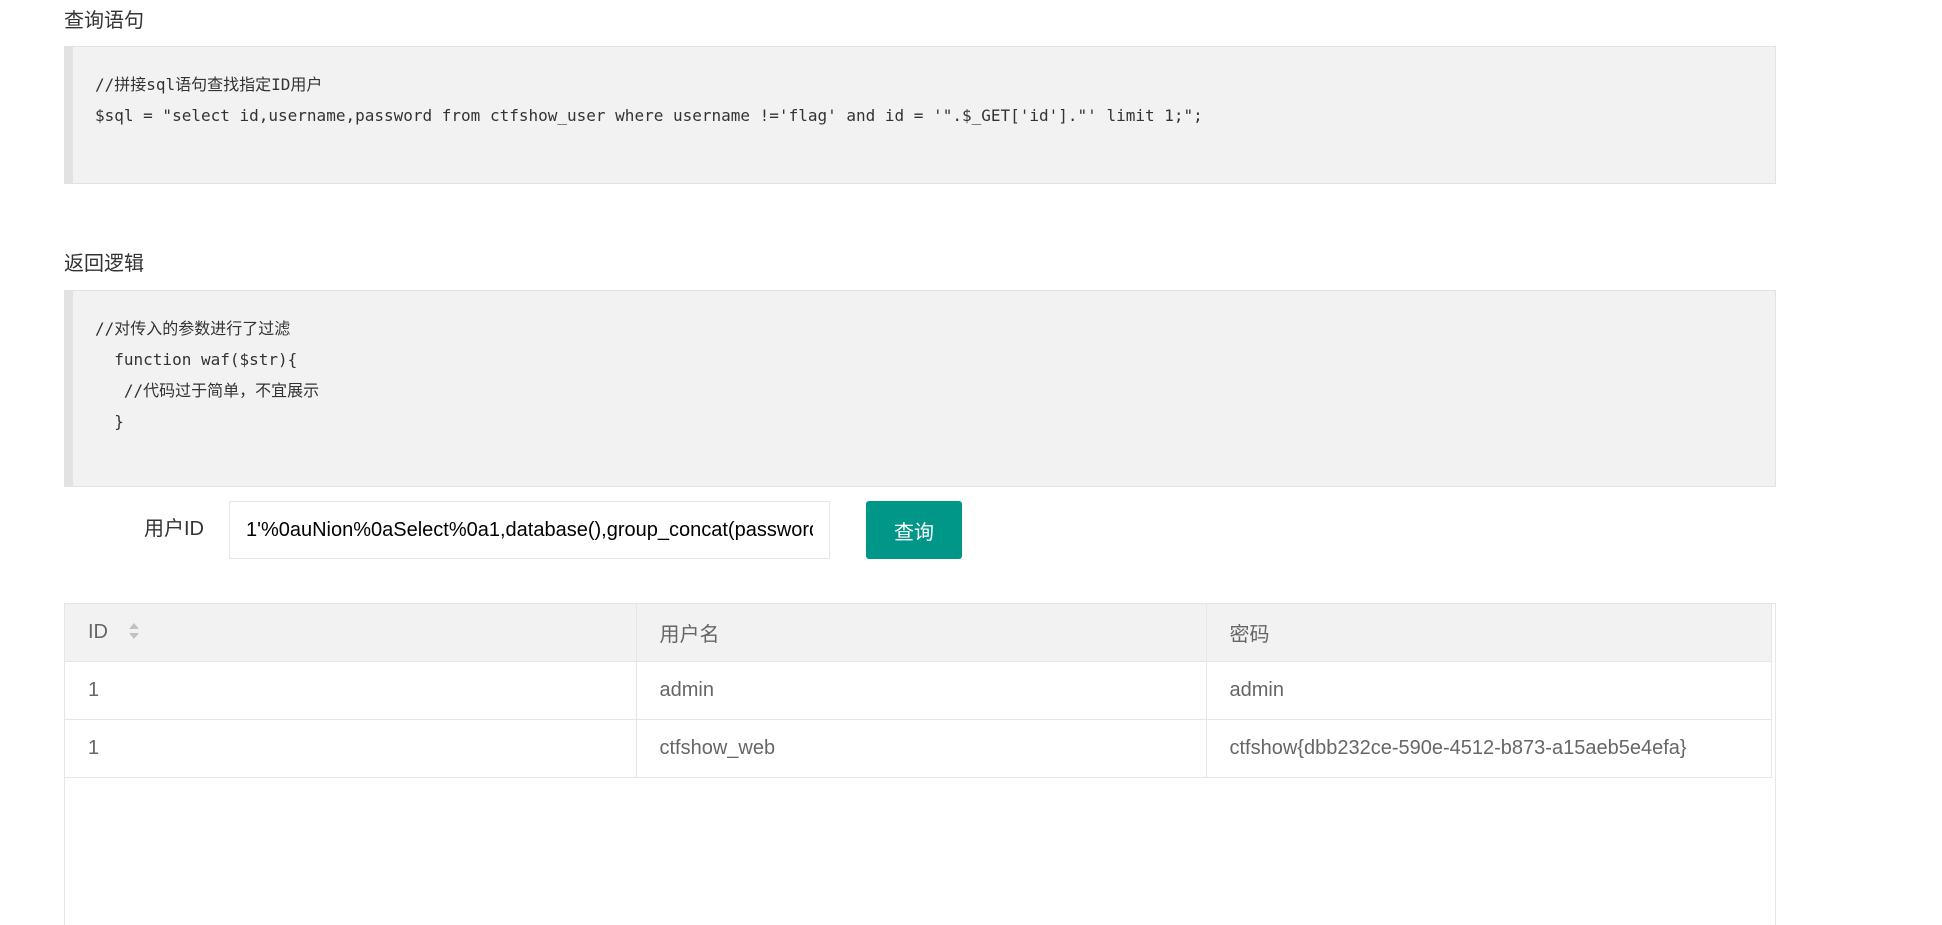  What do you see at coordinates (689, 635) in the screenshot?
I see `column-header-label: 用户名` at bounding box center [689, 635].